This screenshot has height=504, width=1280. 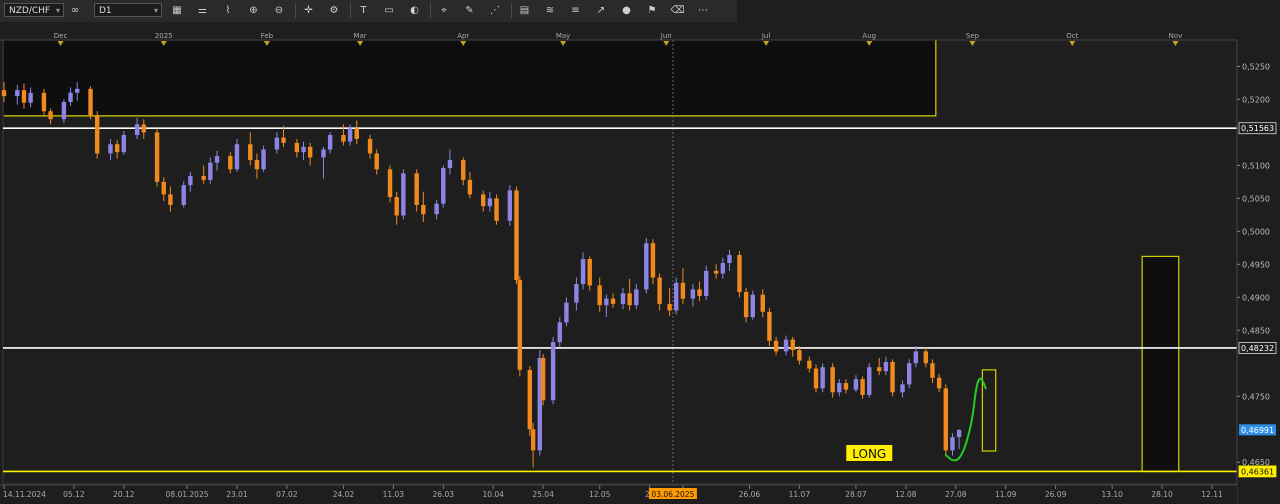 What do you see at coordinates (394, 494) in the screenshot?
I see `date-label: 11.03` at bounding box center [394, 494].